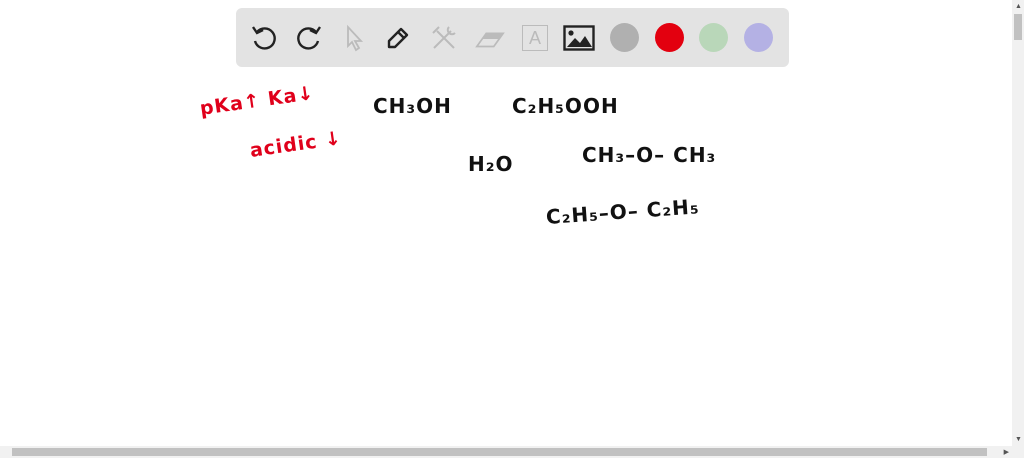  I want to click on redo-button, so click(309, 38).